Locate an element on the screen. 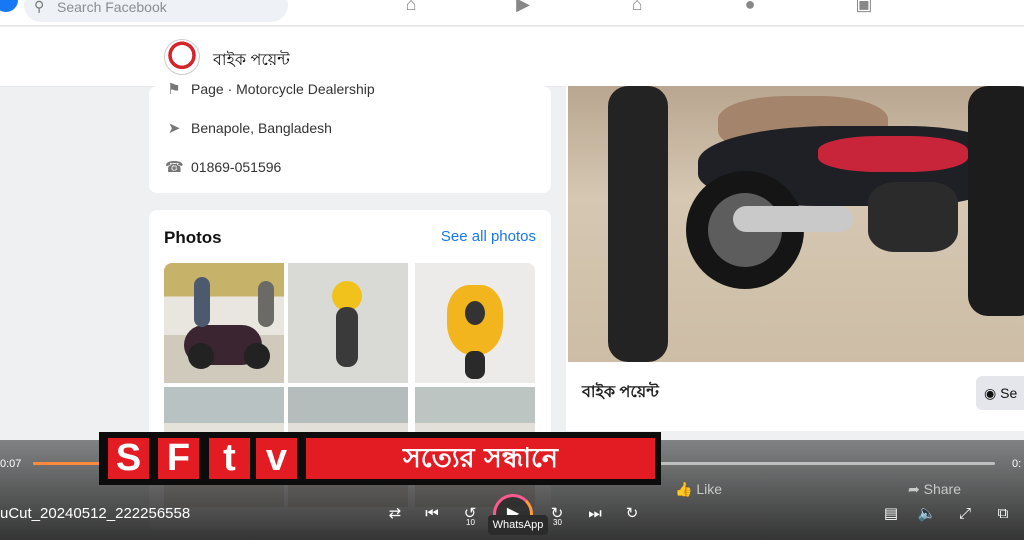 The width and height of the screenshot is (1024, 540). subtitles-icon: ▤ is located at coordinates (891, 514).